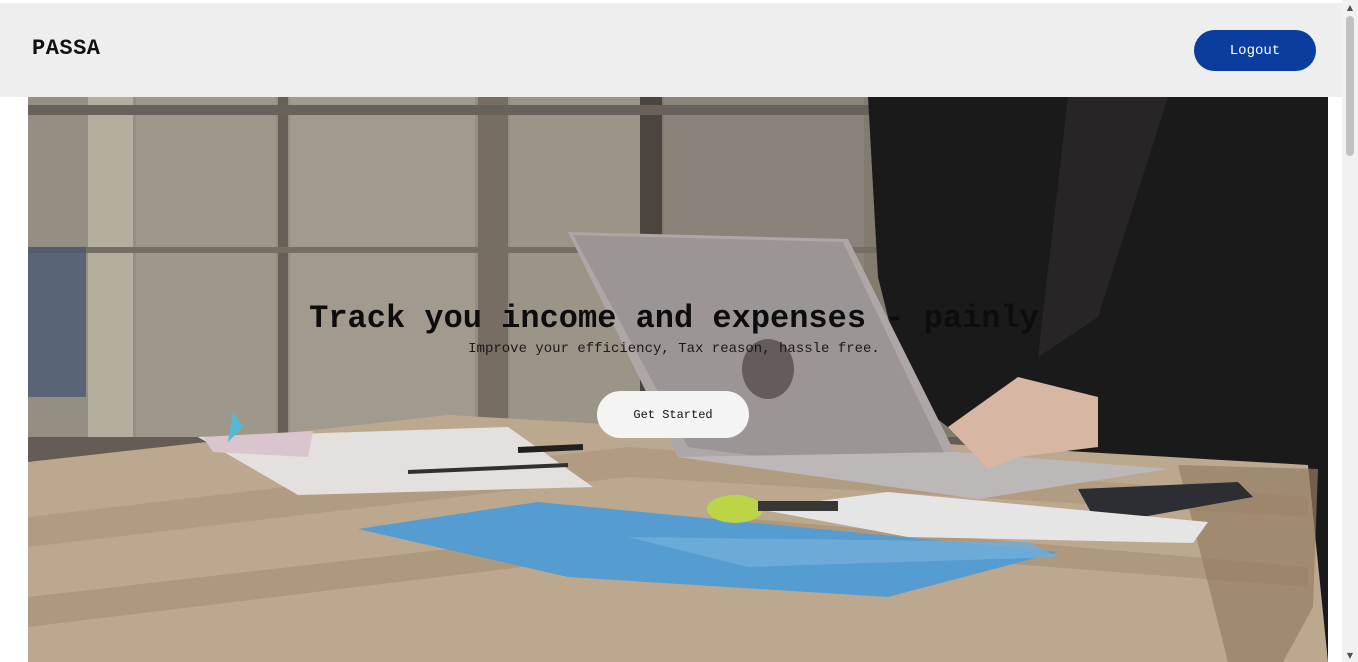 Image resolution: width=1358 pixels, height=662 pixels. What do you see at coordinates (673, 414) in the screenshot?
I see `get-started-button: Get Started` at bounding box center [673, 414].